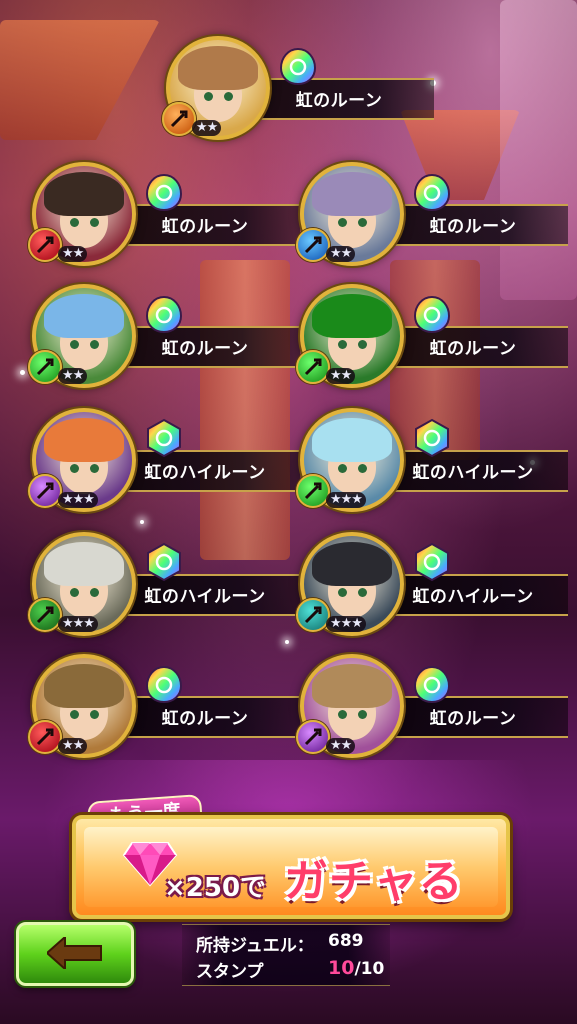 Image resolution: width=577 pixels, height=1024 pixels. I want to click on wallet-info: 所持ジュエル： 689 スタンプ 10/10, so click(286, 955).